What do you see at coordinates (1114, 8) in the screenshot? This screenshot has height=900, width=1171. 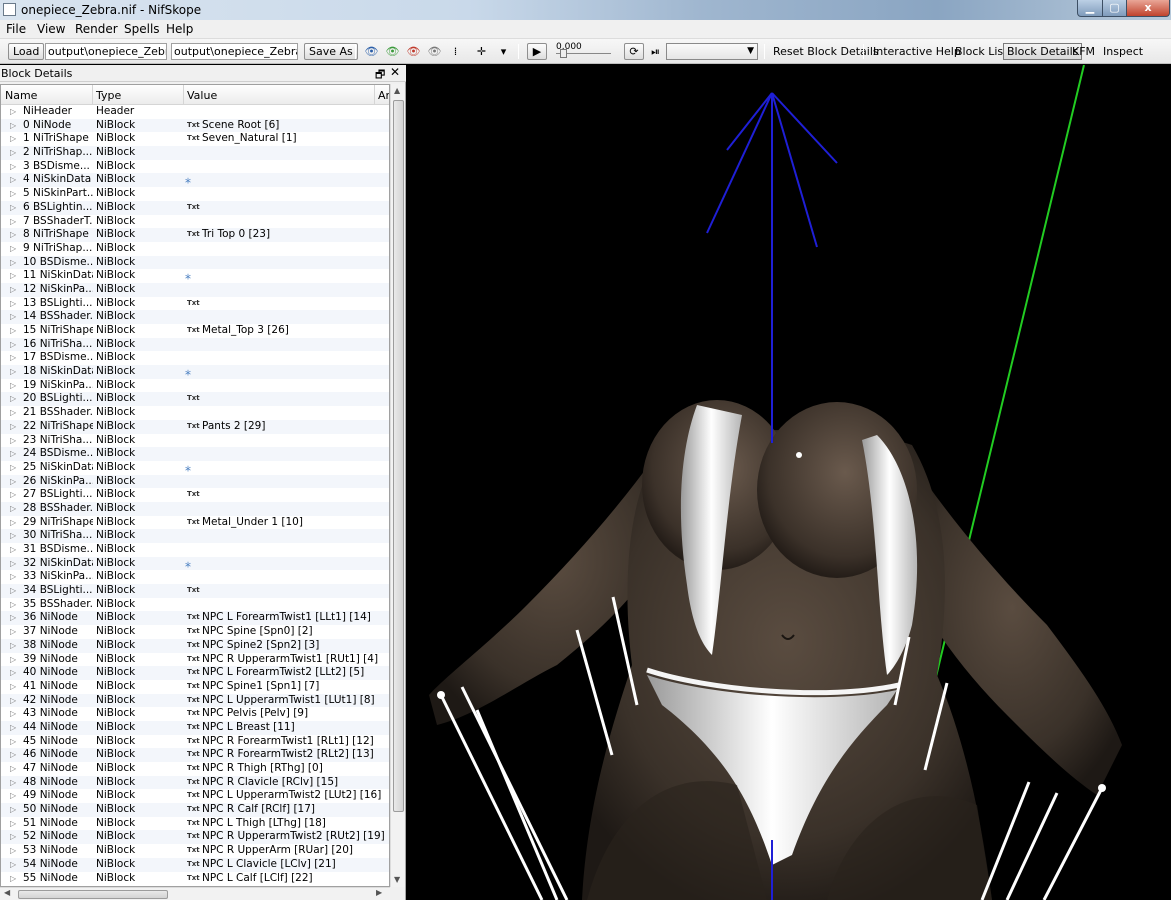 I see `maximize-button: ▢` at bounding box center [1114, 8].